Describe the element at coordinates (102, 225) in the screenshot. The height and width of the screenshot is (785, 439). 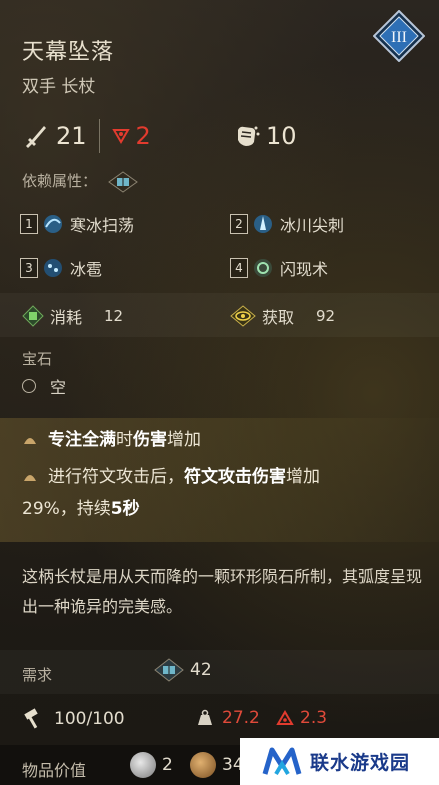
I see `skill-name: 寒冰扫荡` at that location.